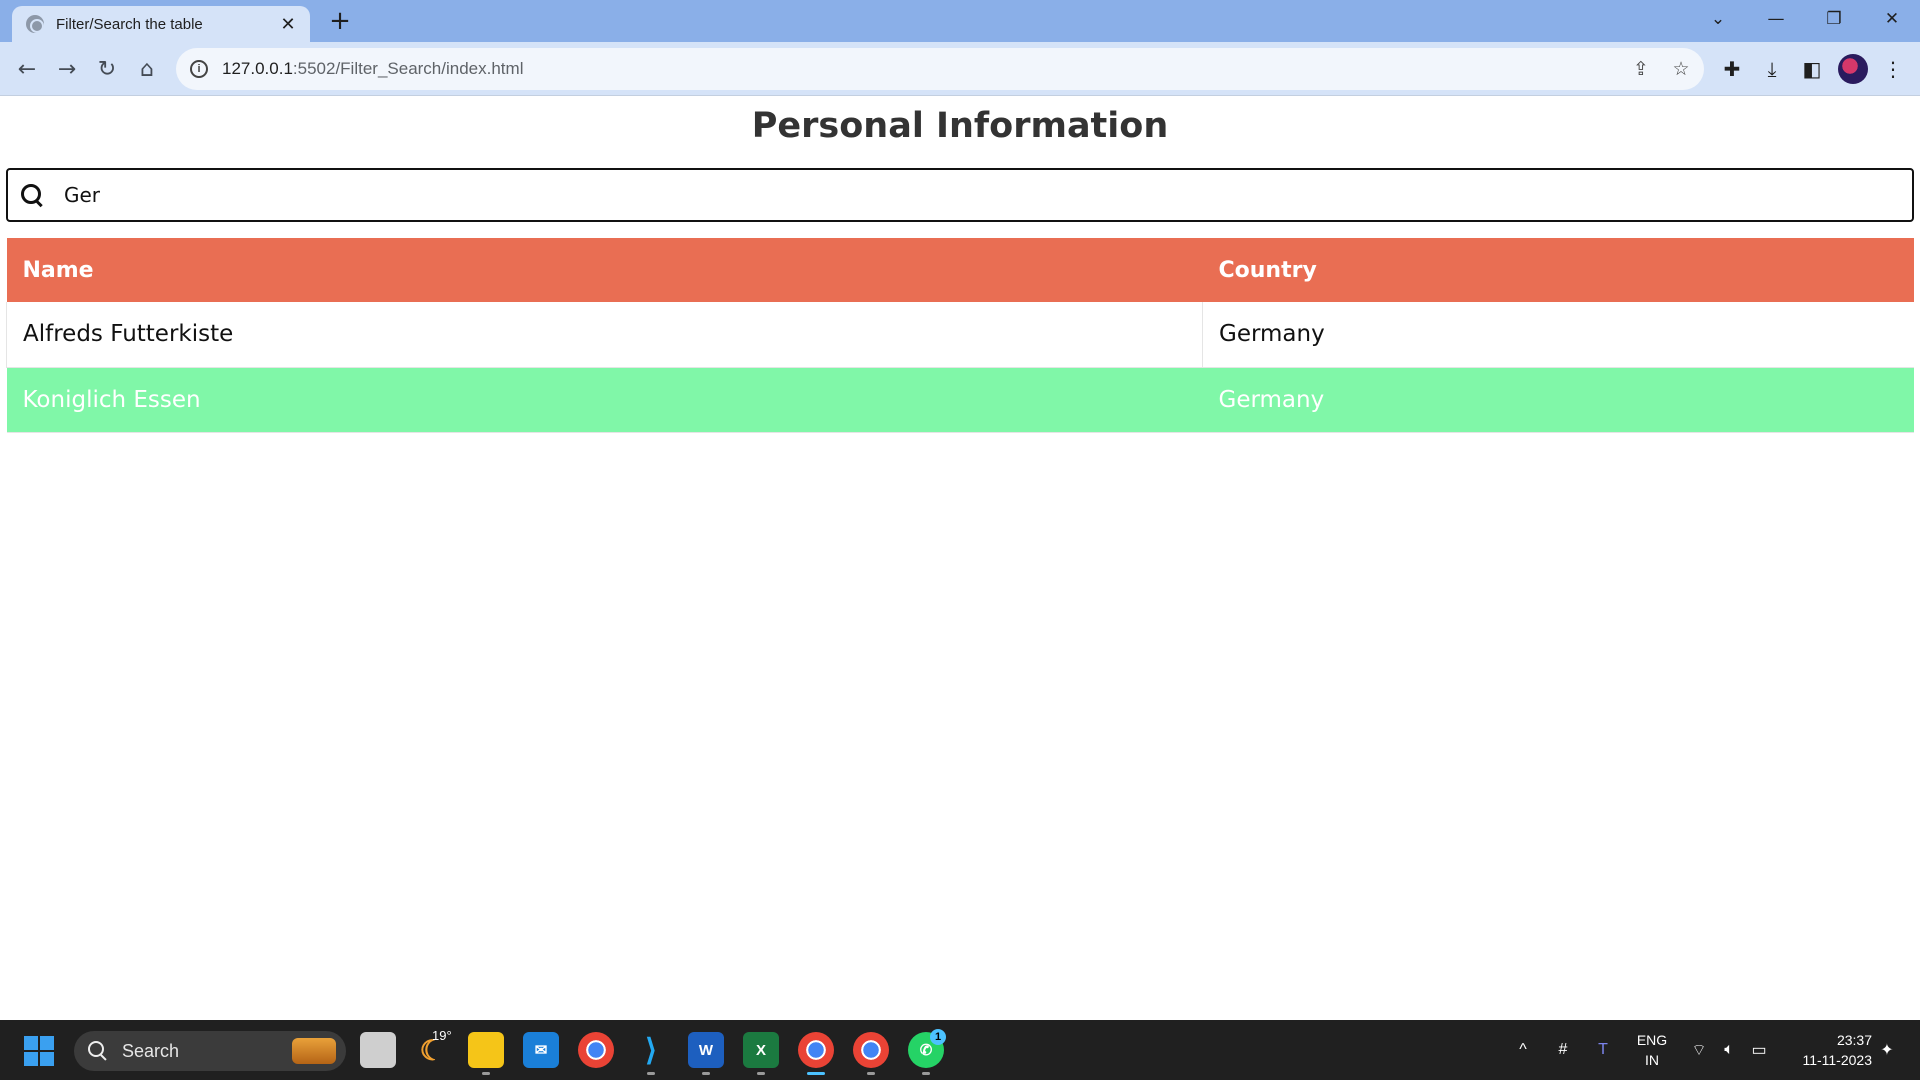 This screenshot has width=1920, height=1080. What do you see at coordinates (129, 24) in the screenshot?
I see `tab-title: Filter/Search the table` at bounding box center [129, 24].